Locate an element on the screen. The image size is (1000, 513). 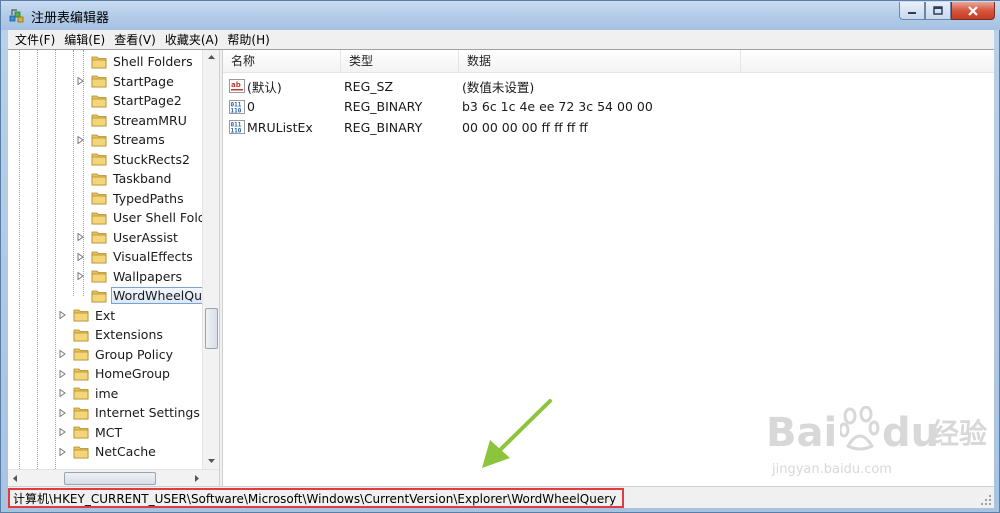
tree-item: Streams is located at coordinates (121, 139).